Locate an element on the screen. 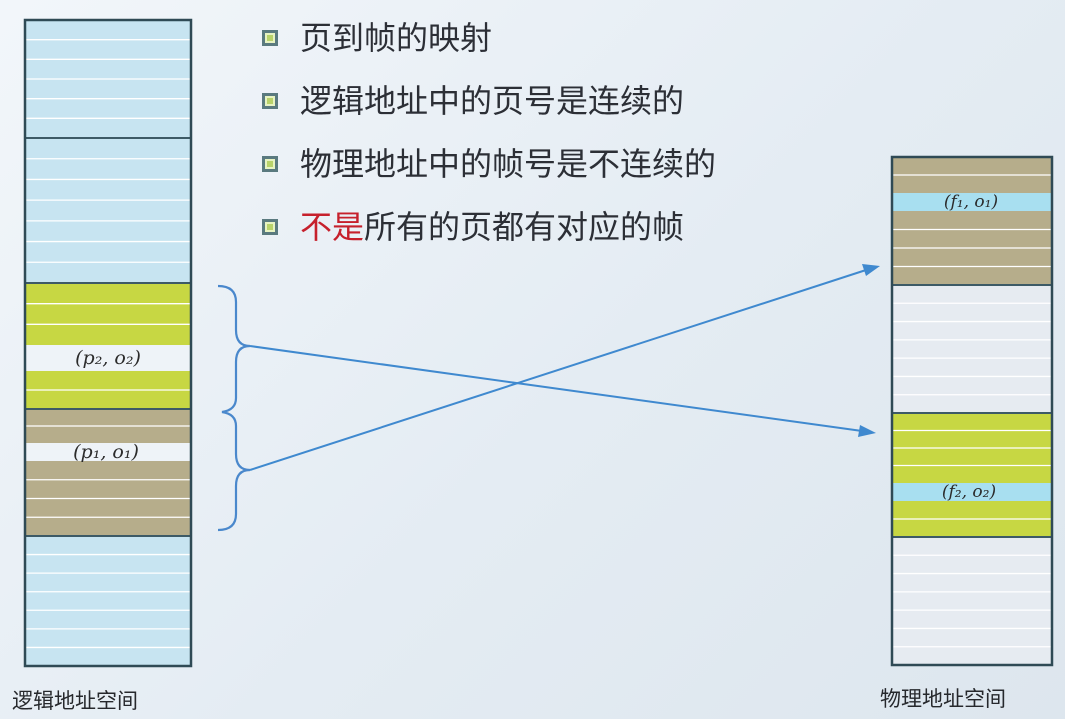 This screenshot has height=719, width=1065. bullet-text: 所有的页都有对应的帧 is located at coordinates (524, 227).